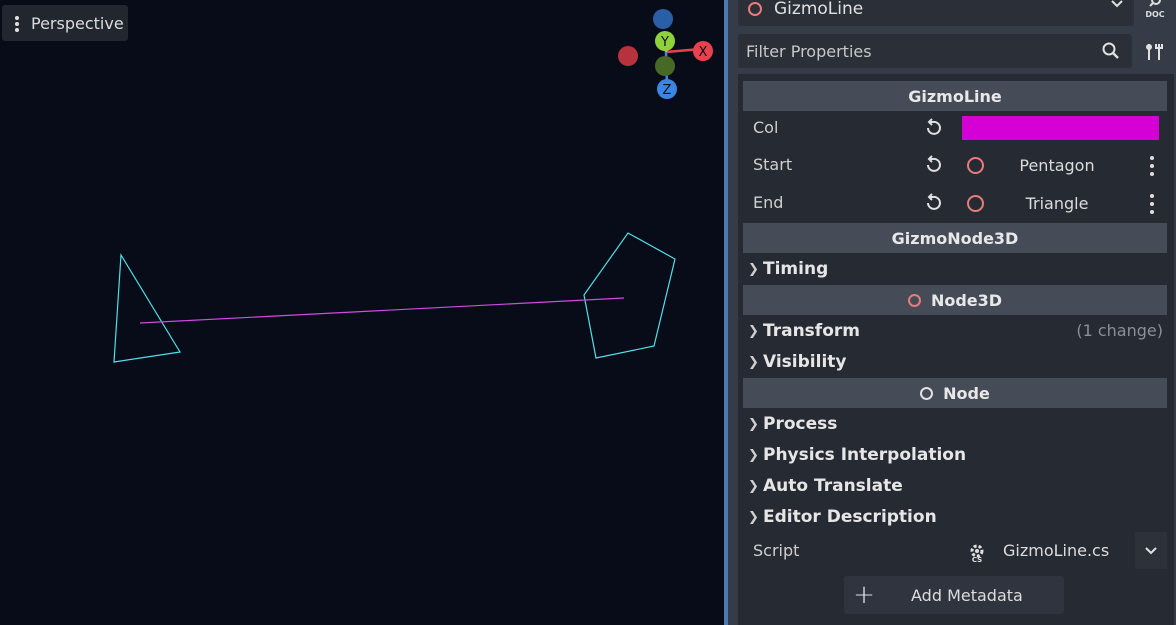  Describe the element at coordinates (766, 127) in the screenshot. I see `col-label: Col` at that location.